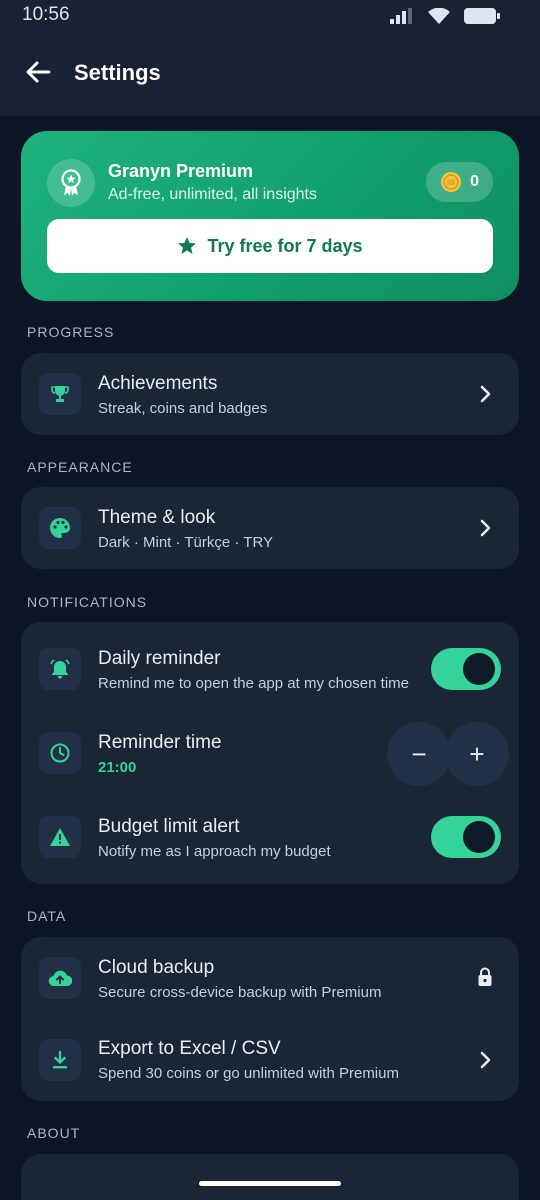 Image resolution: width=540 pixels, height=1200 pixels. Describe the element at coordinates (477, 754) in the screenshot. I see `increment-time-button: +` at that location.